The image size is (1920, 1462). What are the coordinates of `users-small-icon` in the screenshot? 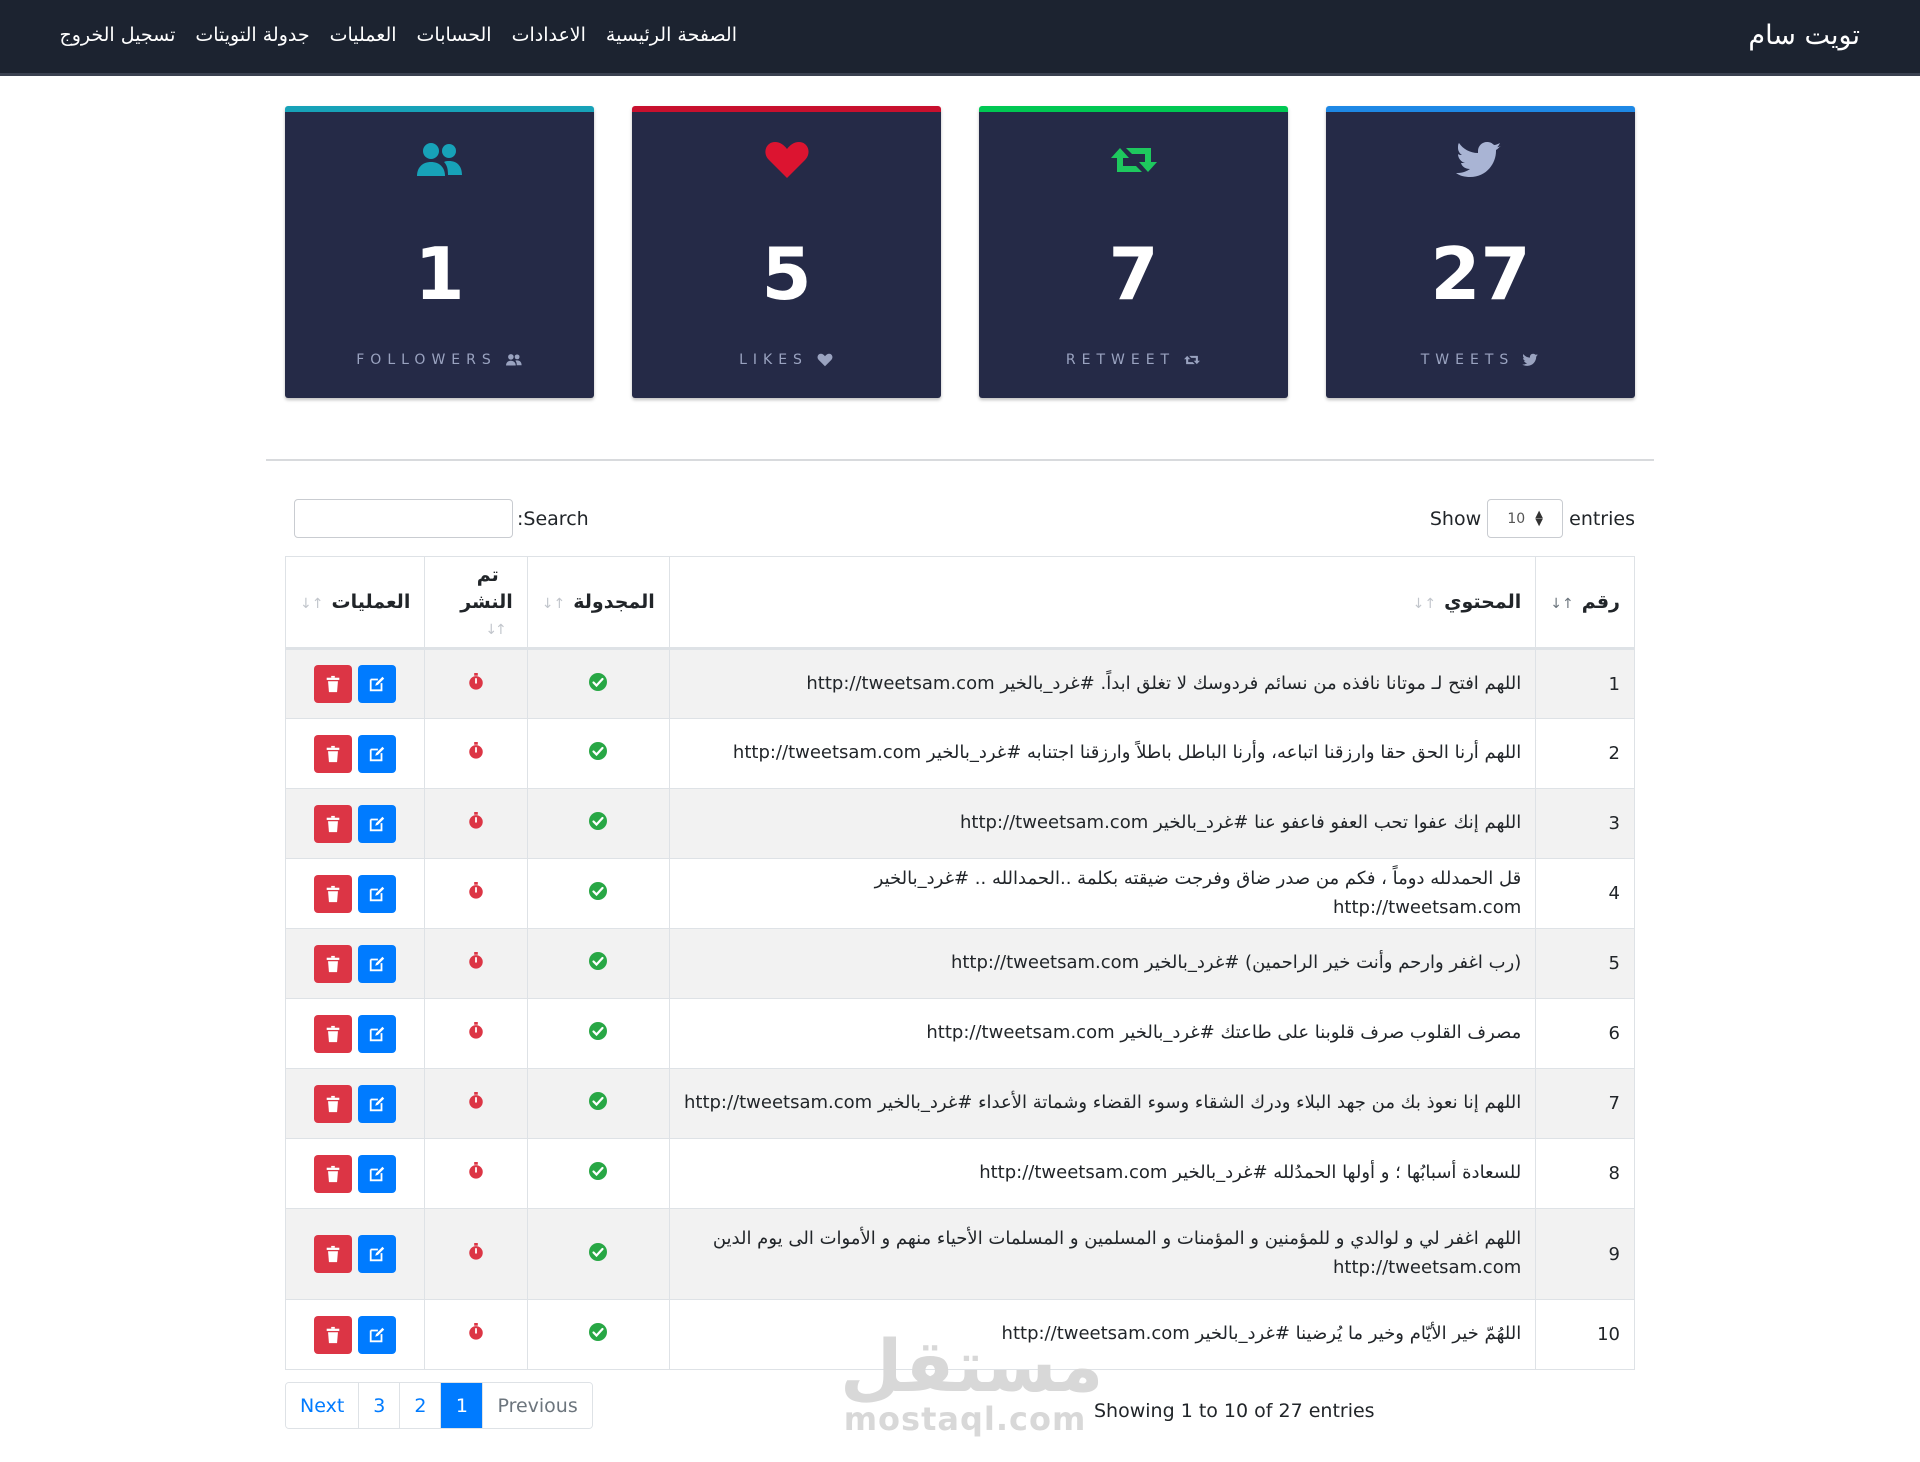 It's located at (513, 360).